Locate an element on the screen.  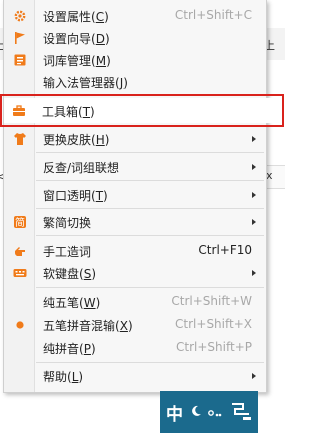
menu-item-mnemonic: W is located at coordinates (89, 303).